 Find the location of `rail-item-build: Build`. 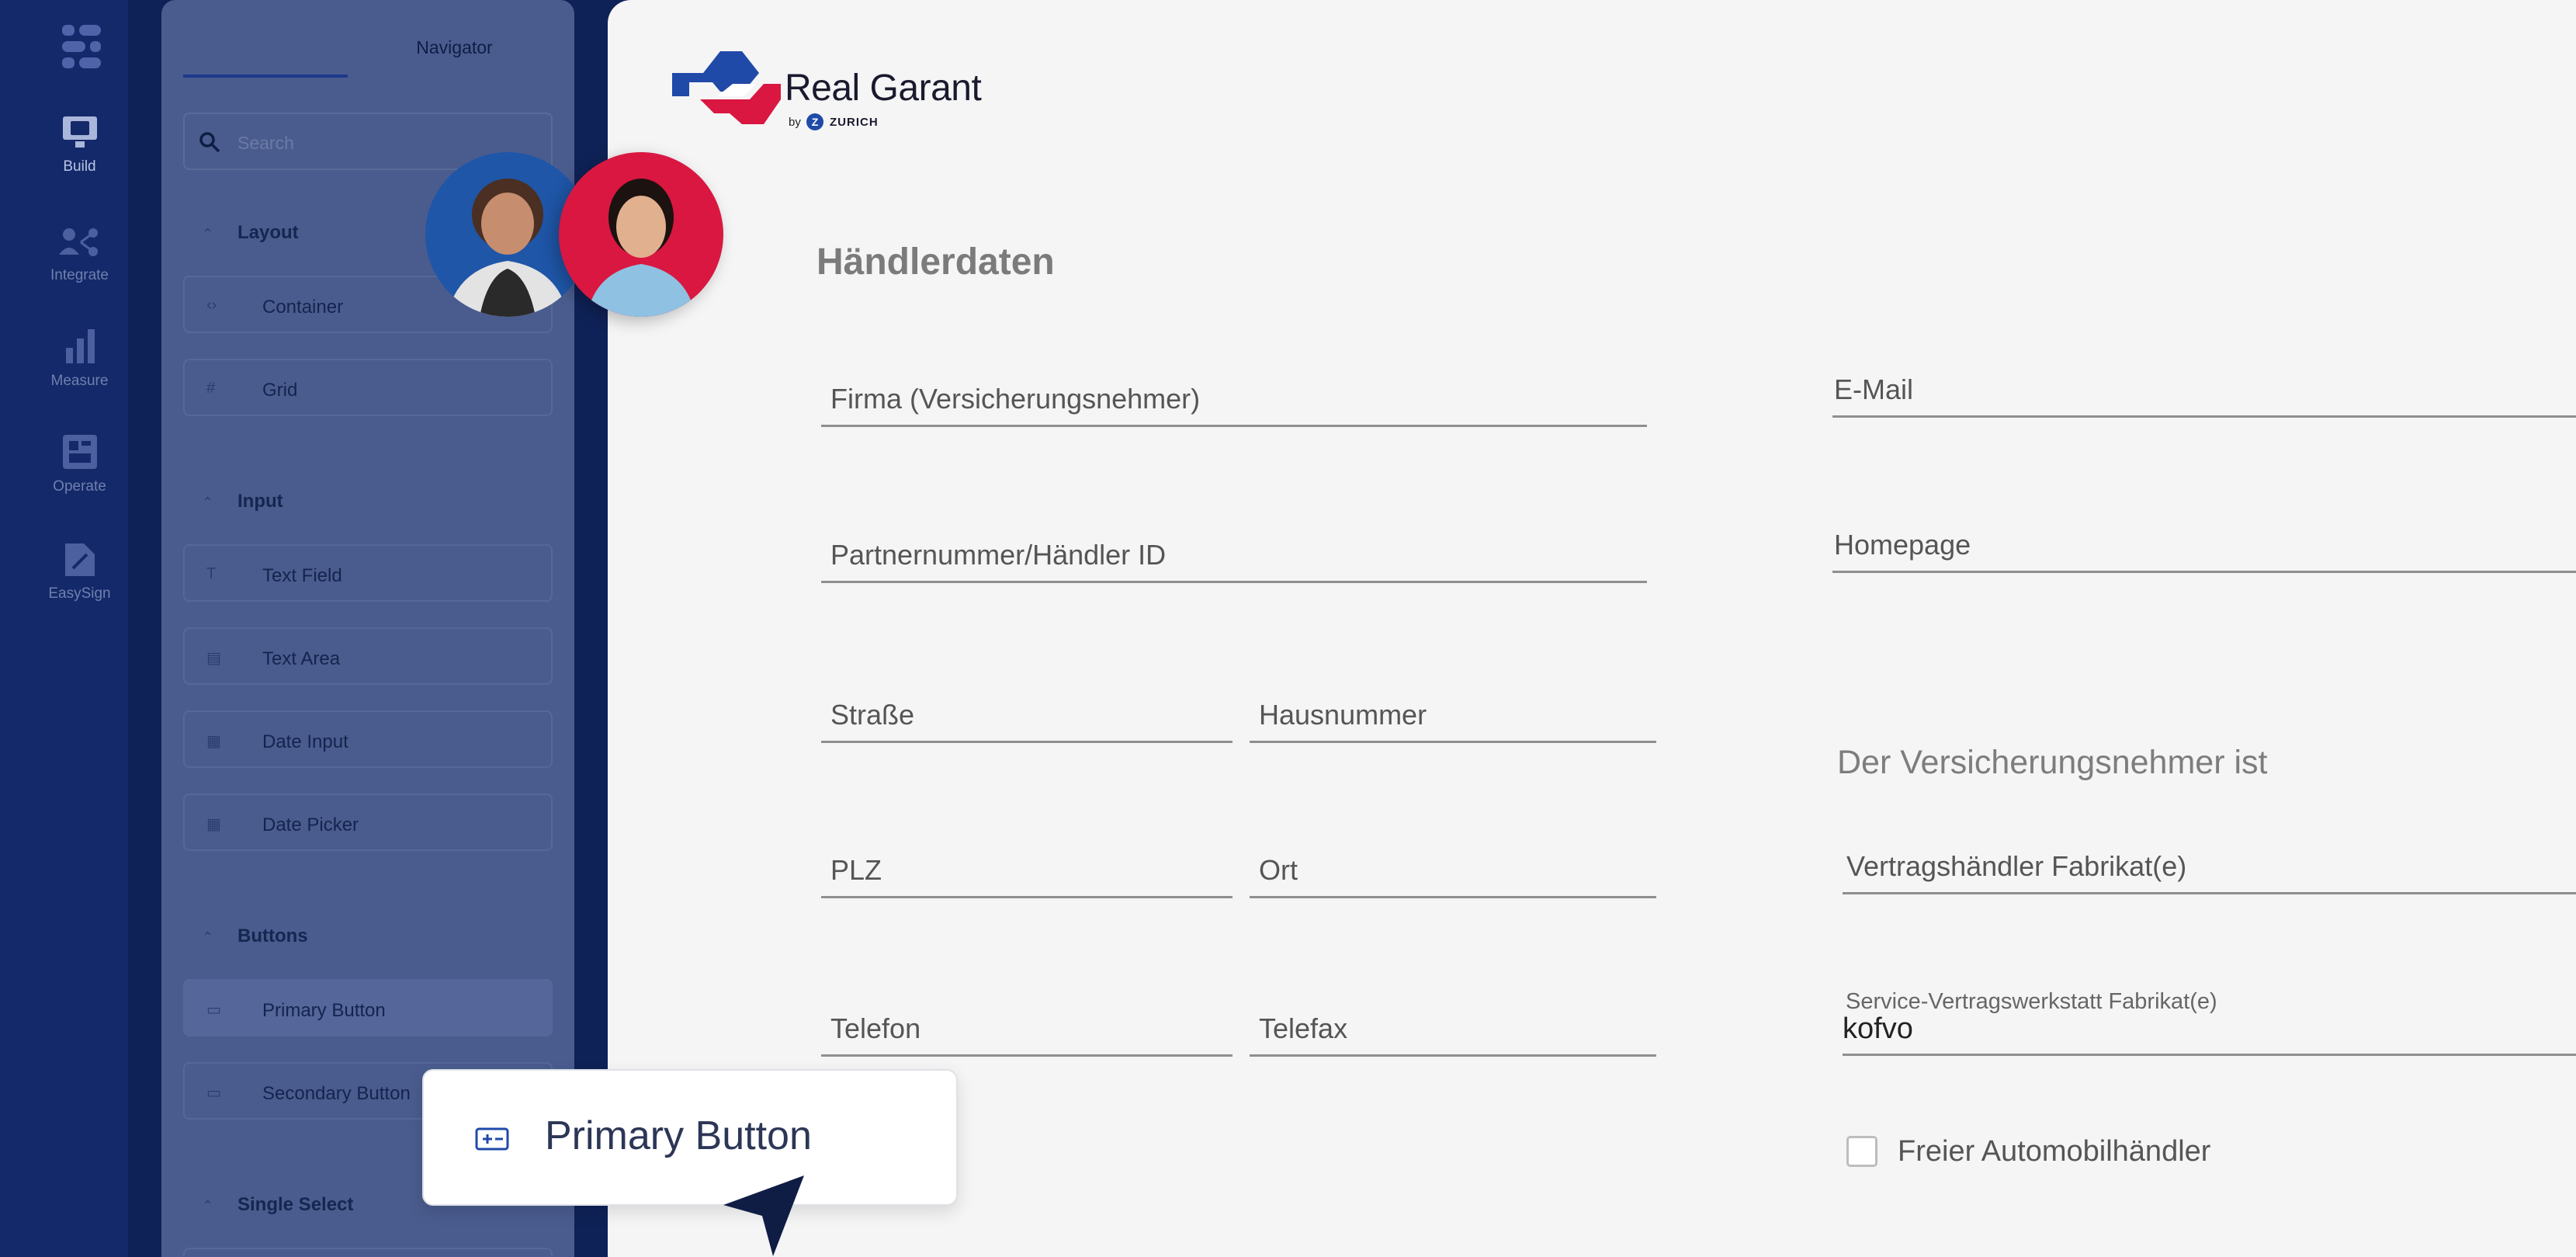

rail-item-build: Build is located at coordinates (79, 145).